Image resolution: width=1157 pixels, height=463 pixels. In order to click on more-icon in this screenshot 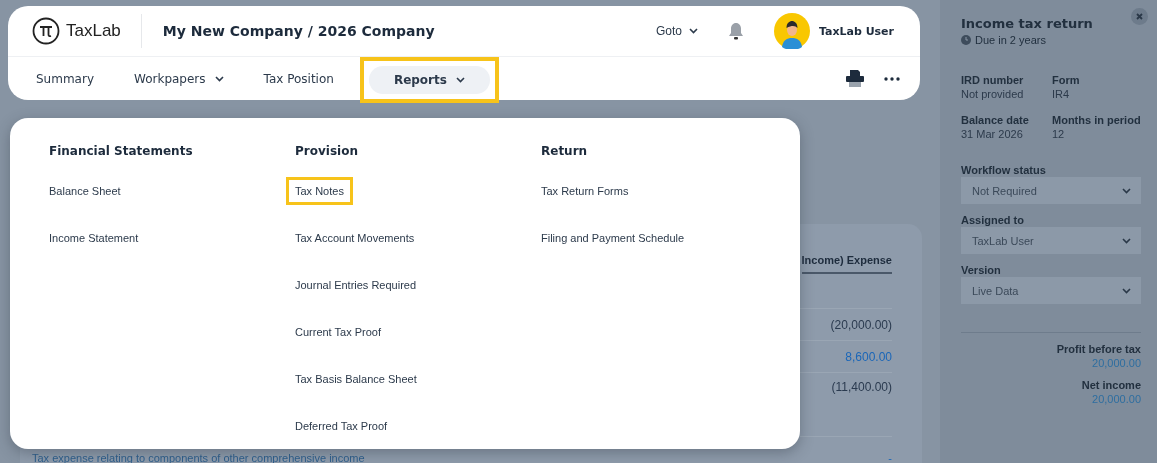, I will do `click(892, 78)`.